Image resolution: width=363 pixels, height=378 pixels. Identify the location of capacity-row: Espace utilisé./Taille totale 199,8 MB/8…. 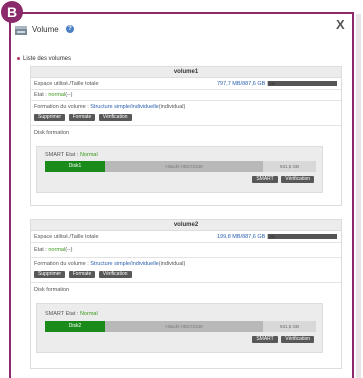
(186, 237).